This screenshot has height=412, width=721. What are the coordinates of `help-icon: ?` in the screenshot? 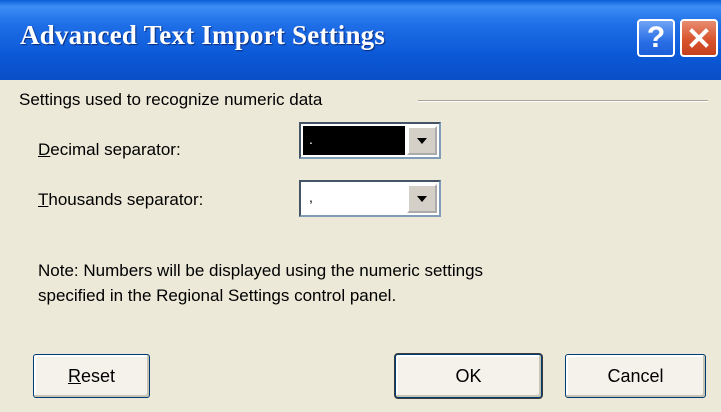 It's located at (656, 37).